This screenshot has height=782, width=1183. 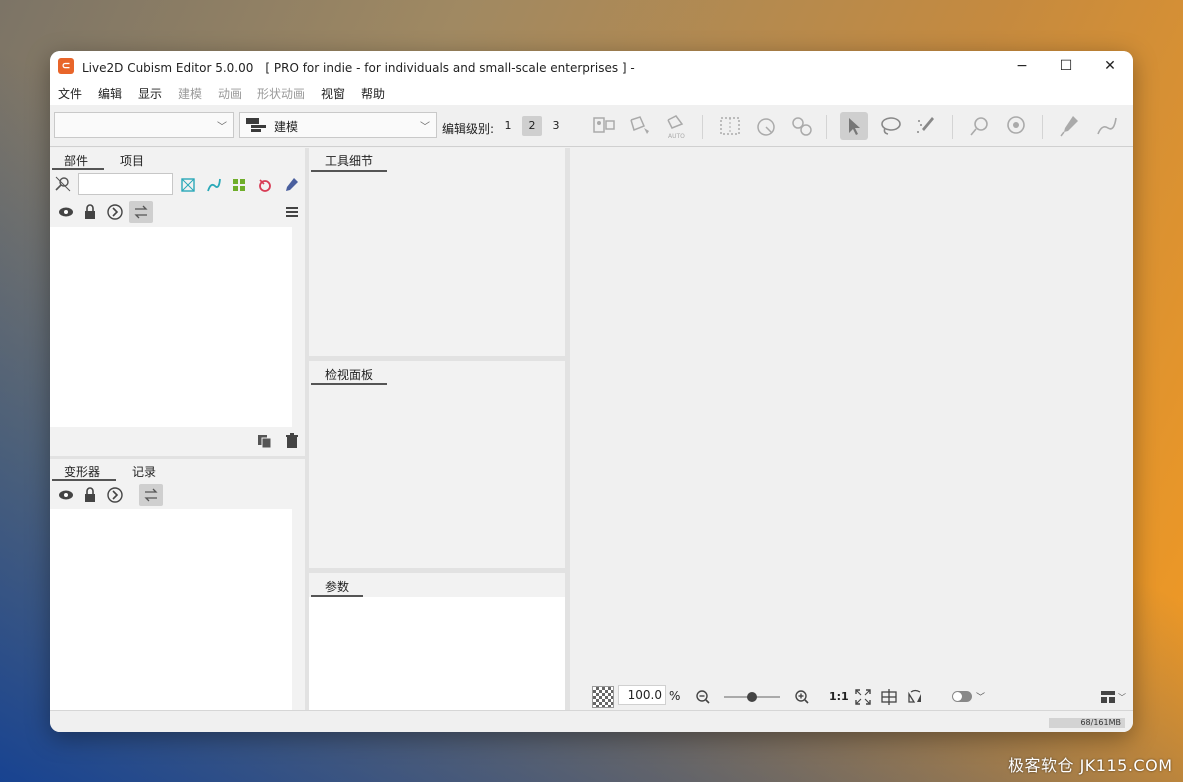 I want to click on mesh-edit-icon, so click(x=640, y=126).